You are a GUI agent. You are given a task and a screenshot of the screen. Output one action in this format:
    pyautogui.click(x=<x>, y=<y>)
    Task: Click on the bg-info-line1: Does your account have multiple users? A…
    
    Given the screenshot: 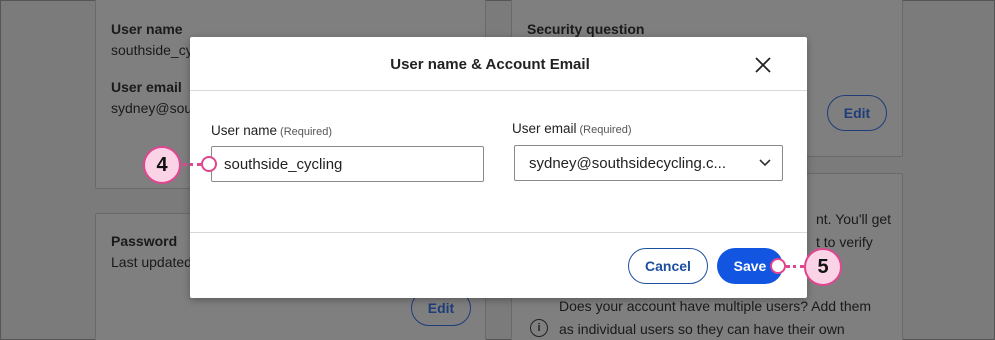 What is the action you would take?
    pyautogui.click(x=715, y=306)
    